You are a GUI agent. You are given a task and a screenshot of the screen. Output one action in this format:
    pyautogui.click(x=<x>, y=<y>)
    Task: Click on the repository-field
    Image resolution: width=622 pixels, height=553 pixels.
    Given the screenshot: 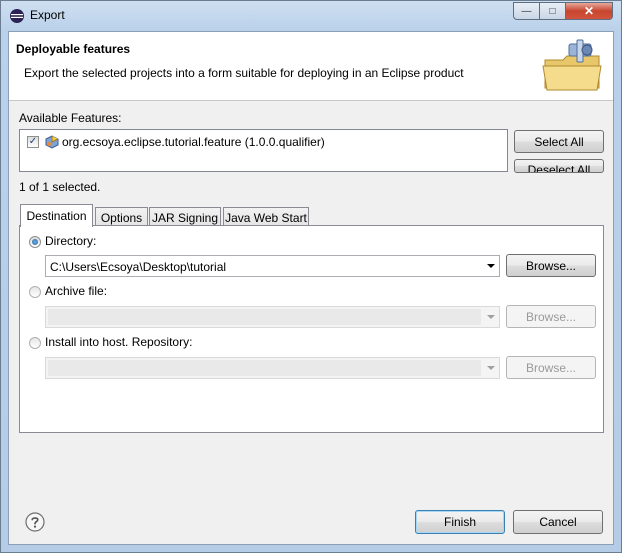 What is the action you would take?
    pyautogui.click(x=264, y=368)
    